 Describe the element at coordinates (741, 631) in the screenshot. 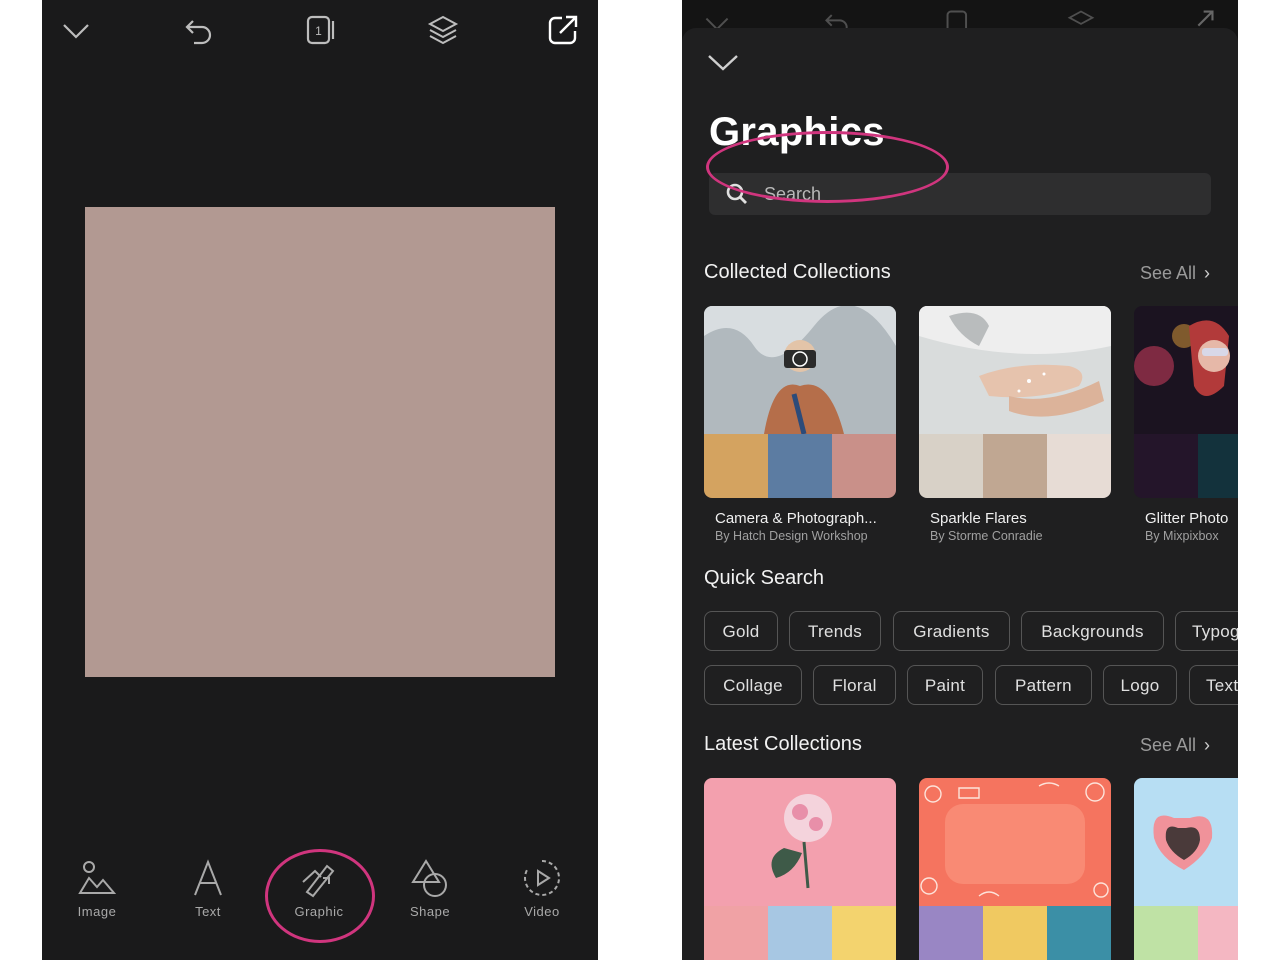

I see `quick-search-chip: Gold` at that location.